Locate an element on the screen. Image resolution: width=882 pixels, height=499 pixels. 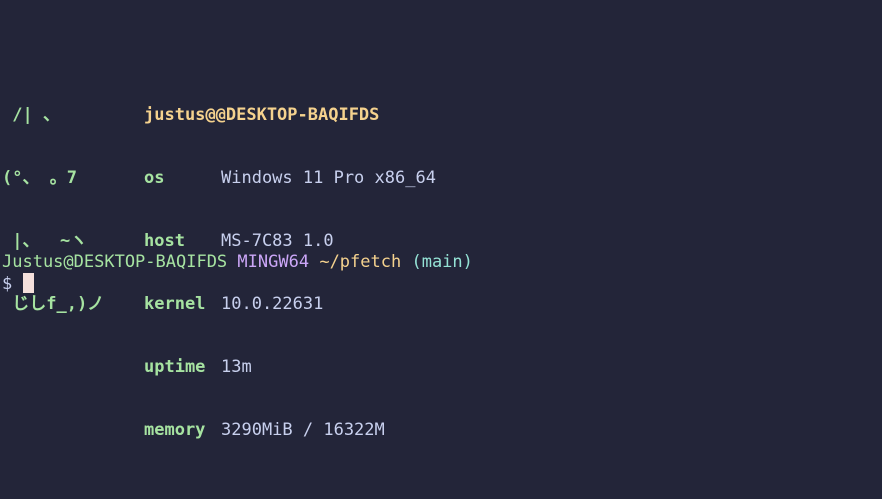
info-key: os is located at coordinates (154, 178).